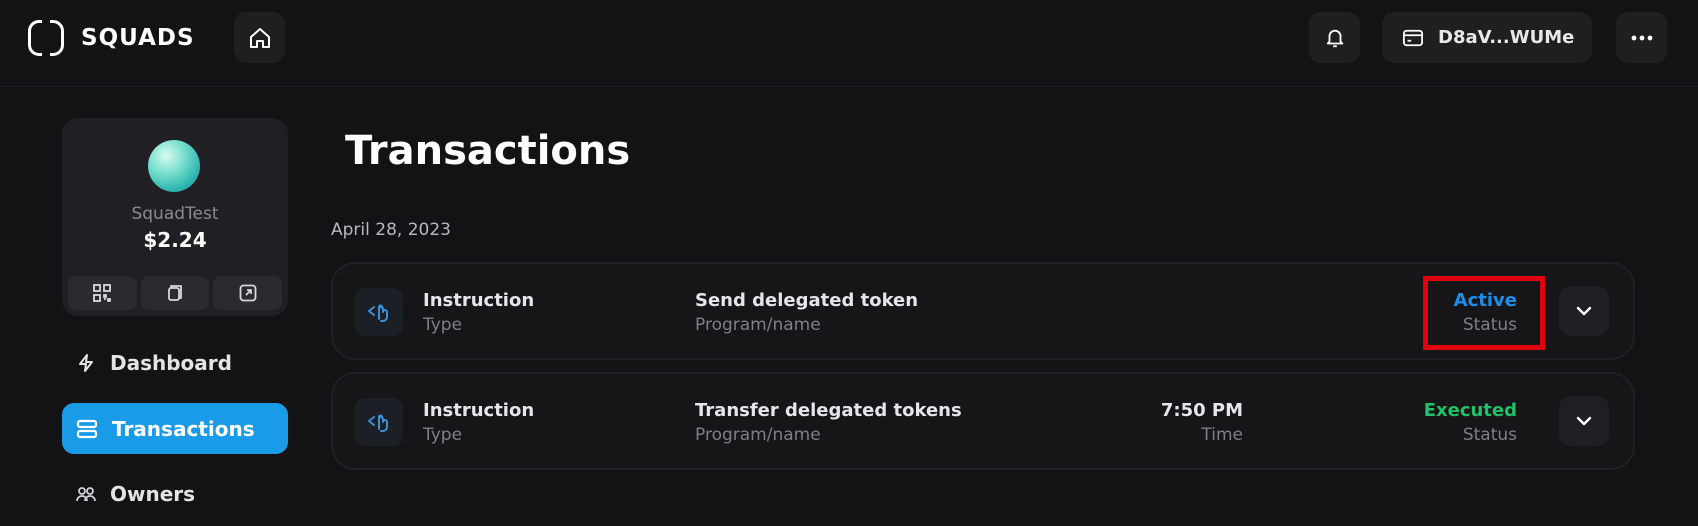  I want to click on sidebar-item-transactions: Transactions, so click(175, 428).